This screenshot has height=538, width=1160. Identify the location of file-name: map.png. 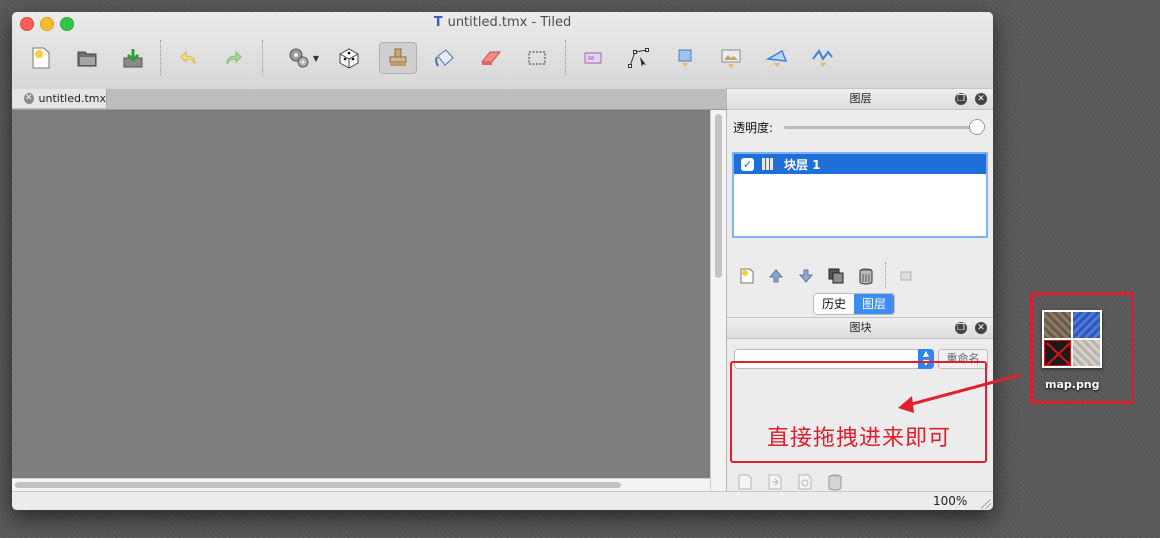
(1072, 384).